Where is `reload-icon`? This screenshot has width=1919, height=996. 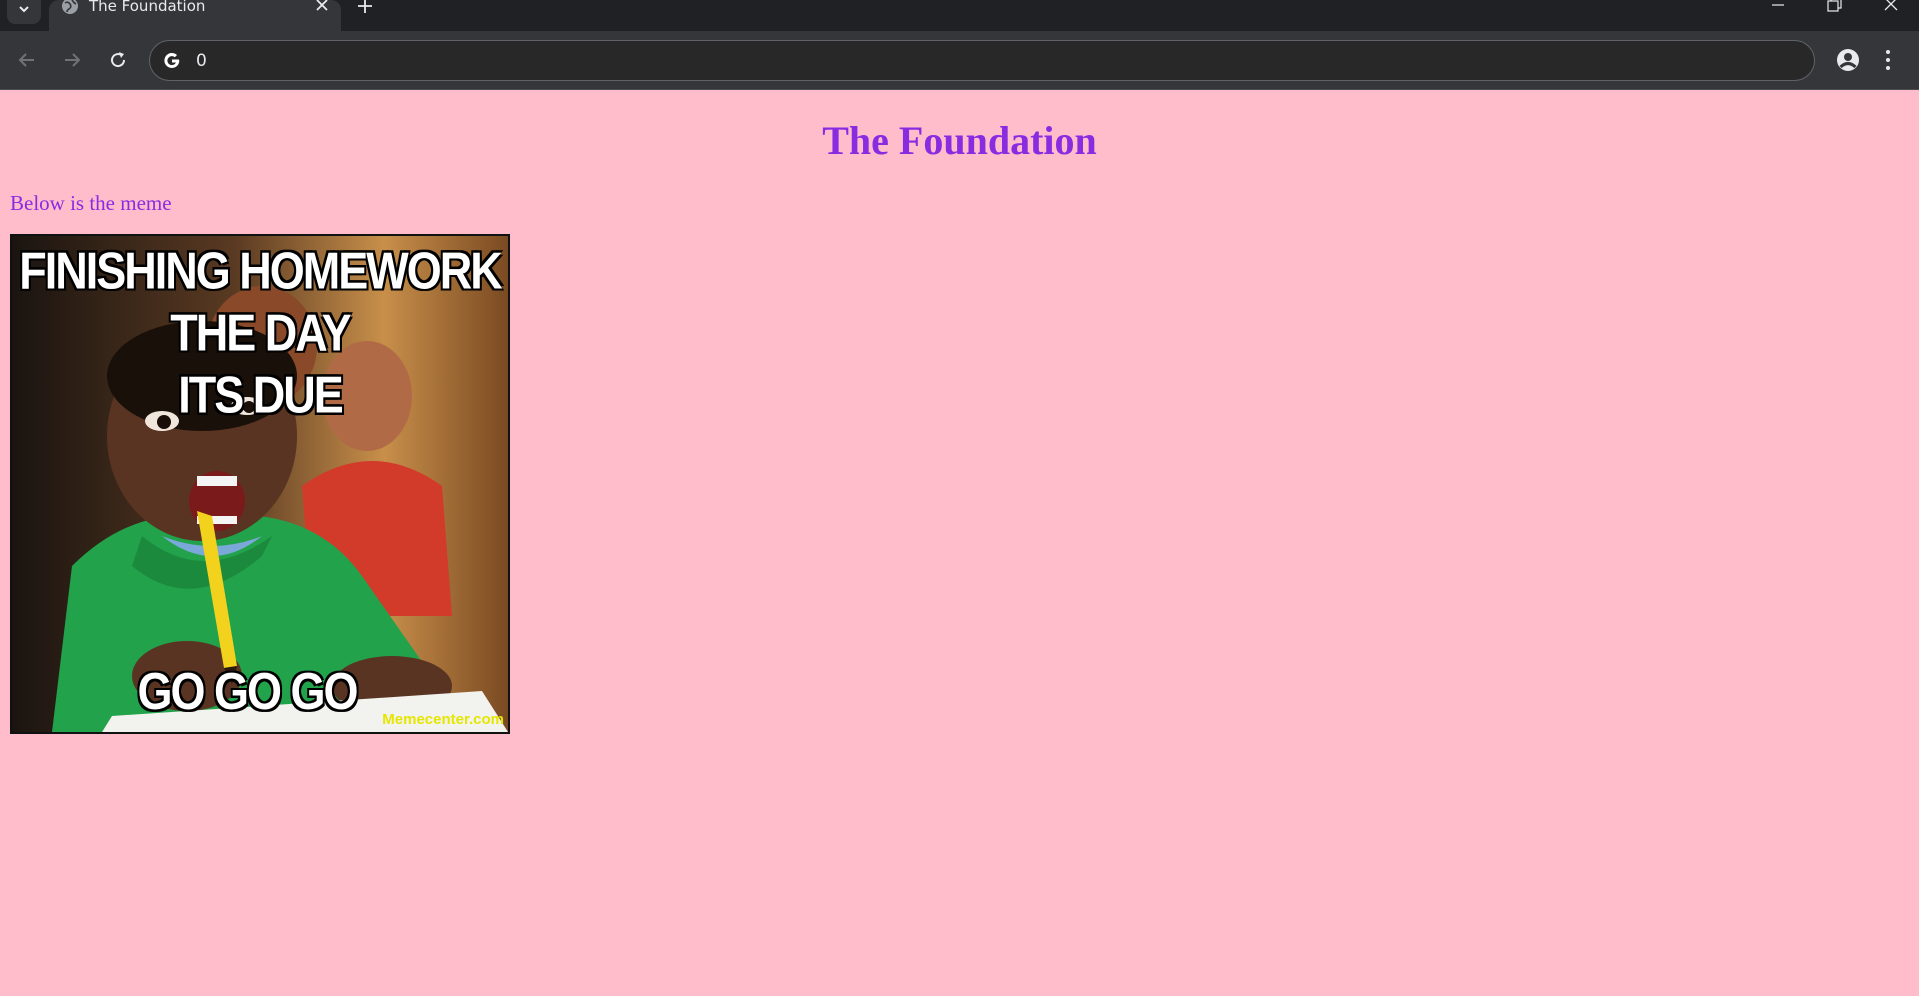 reload-icon is located at coordinates (118, 60).